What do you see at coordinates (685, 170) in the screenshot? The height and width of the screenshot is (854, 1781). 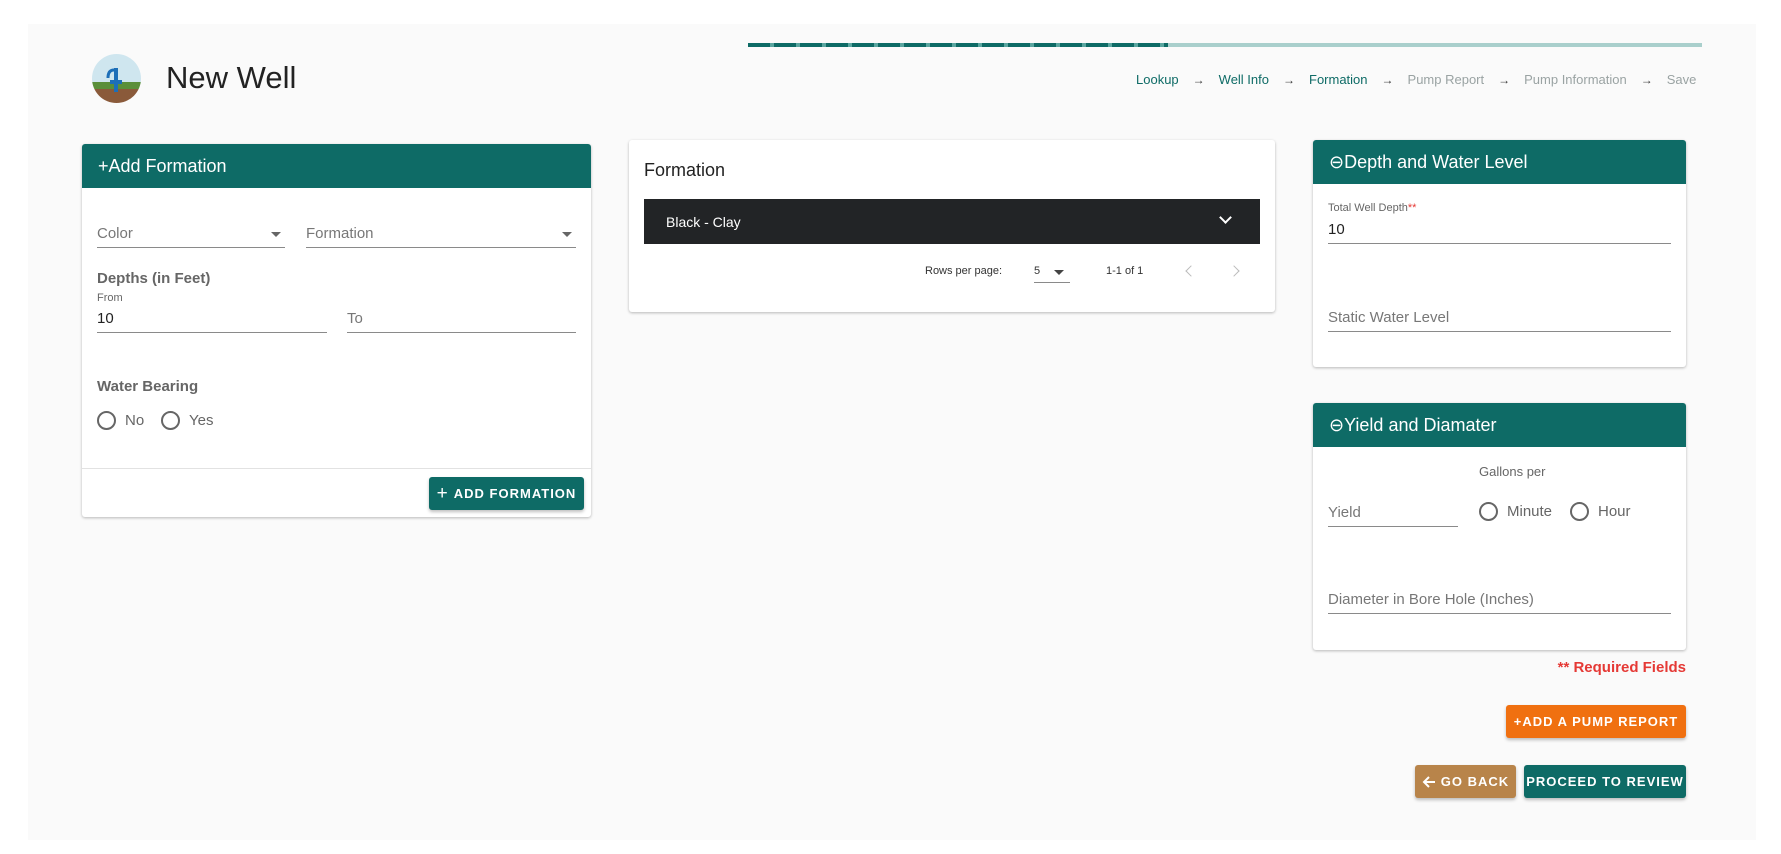 I see `formation-table-title: Formation` at bounding box center [685, 170].